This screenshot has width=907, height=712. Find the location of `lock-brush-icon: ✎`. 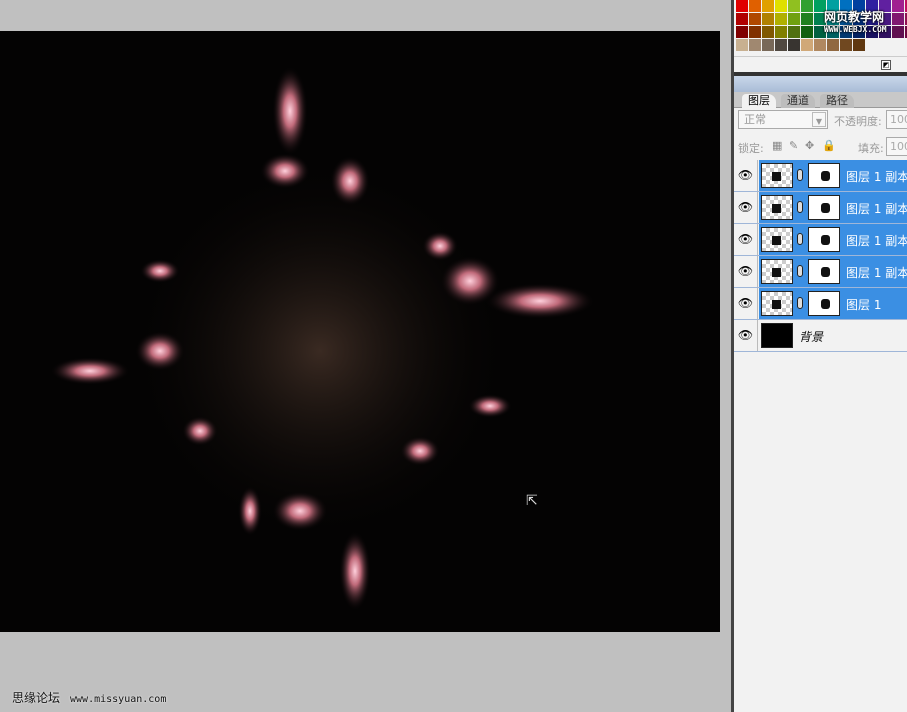

lock-brush-icon: ✎ is located at coordinates (793, 145).